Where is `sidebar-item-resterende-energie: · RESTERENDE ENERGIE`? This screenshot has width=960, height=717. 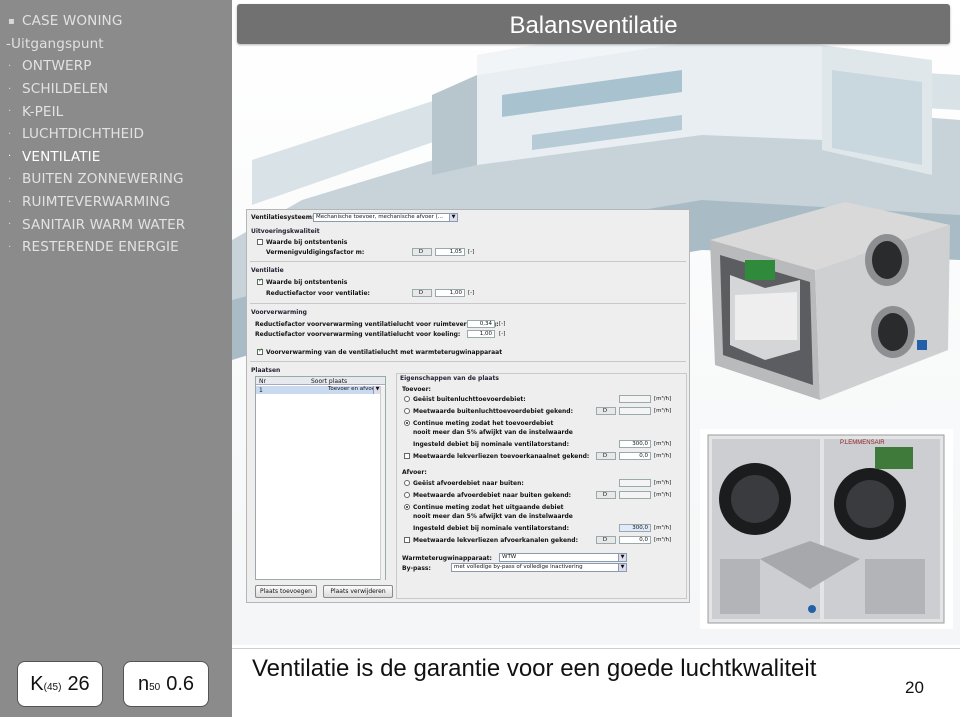 sidebar-item-resterende-energie: · RESTERENDE ENERGIE is located at coordinates (95, 247).